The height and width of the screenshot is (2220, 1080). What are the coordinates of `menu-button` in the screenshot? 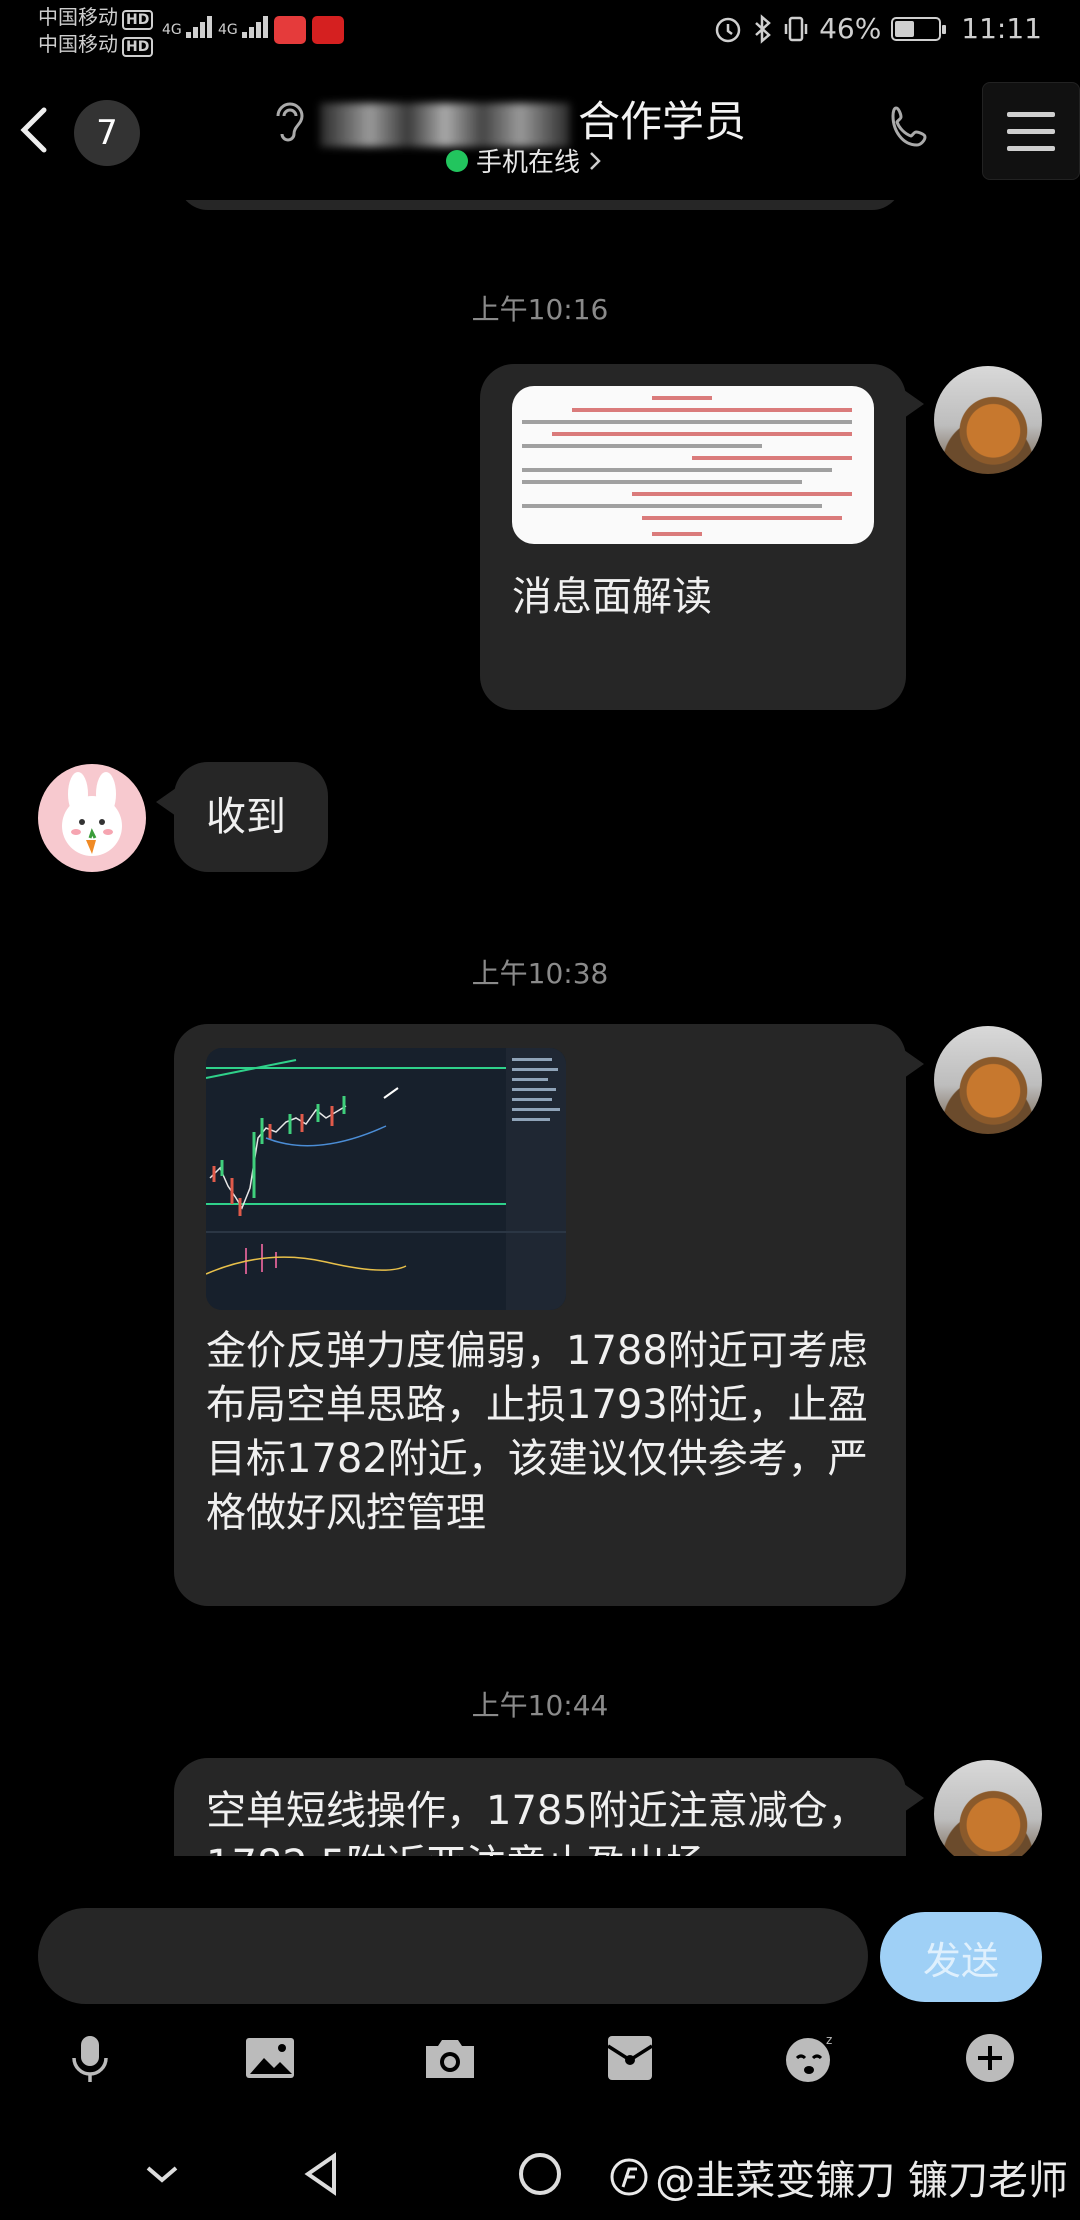 It's located at (1031, 131).